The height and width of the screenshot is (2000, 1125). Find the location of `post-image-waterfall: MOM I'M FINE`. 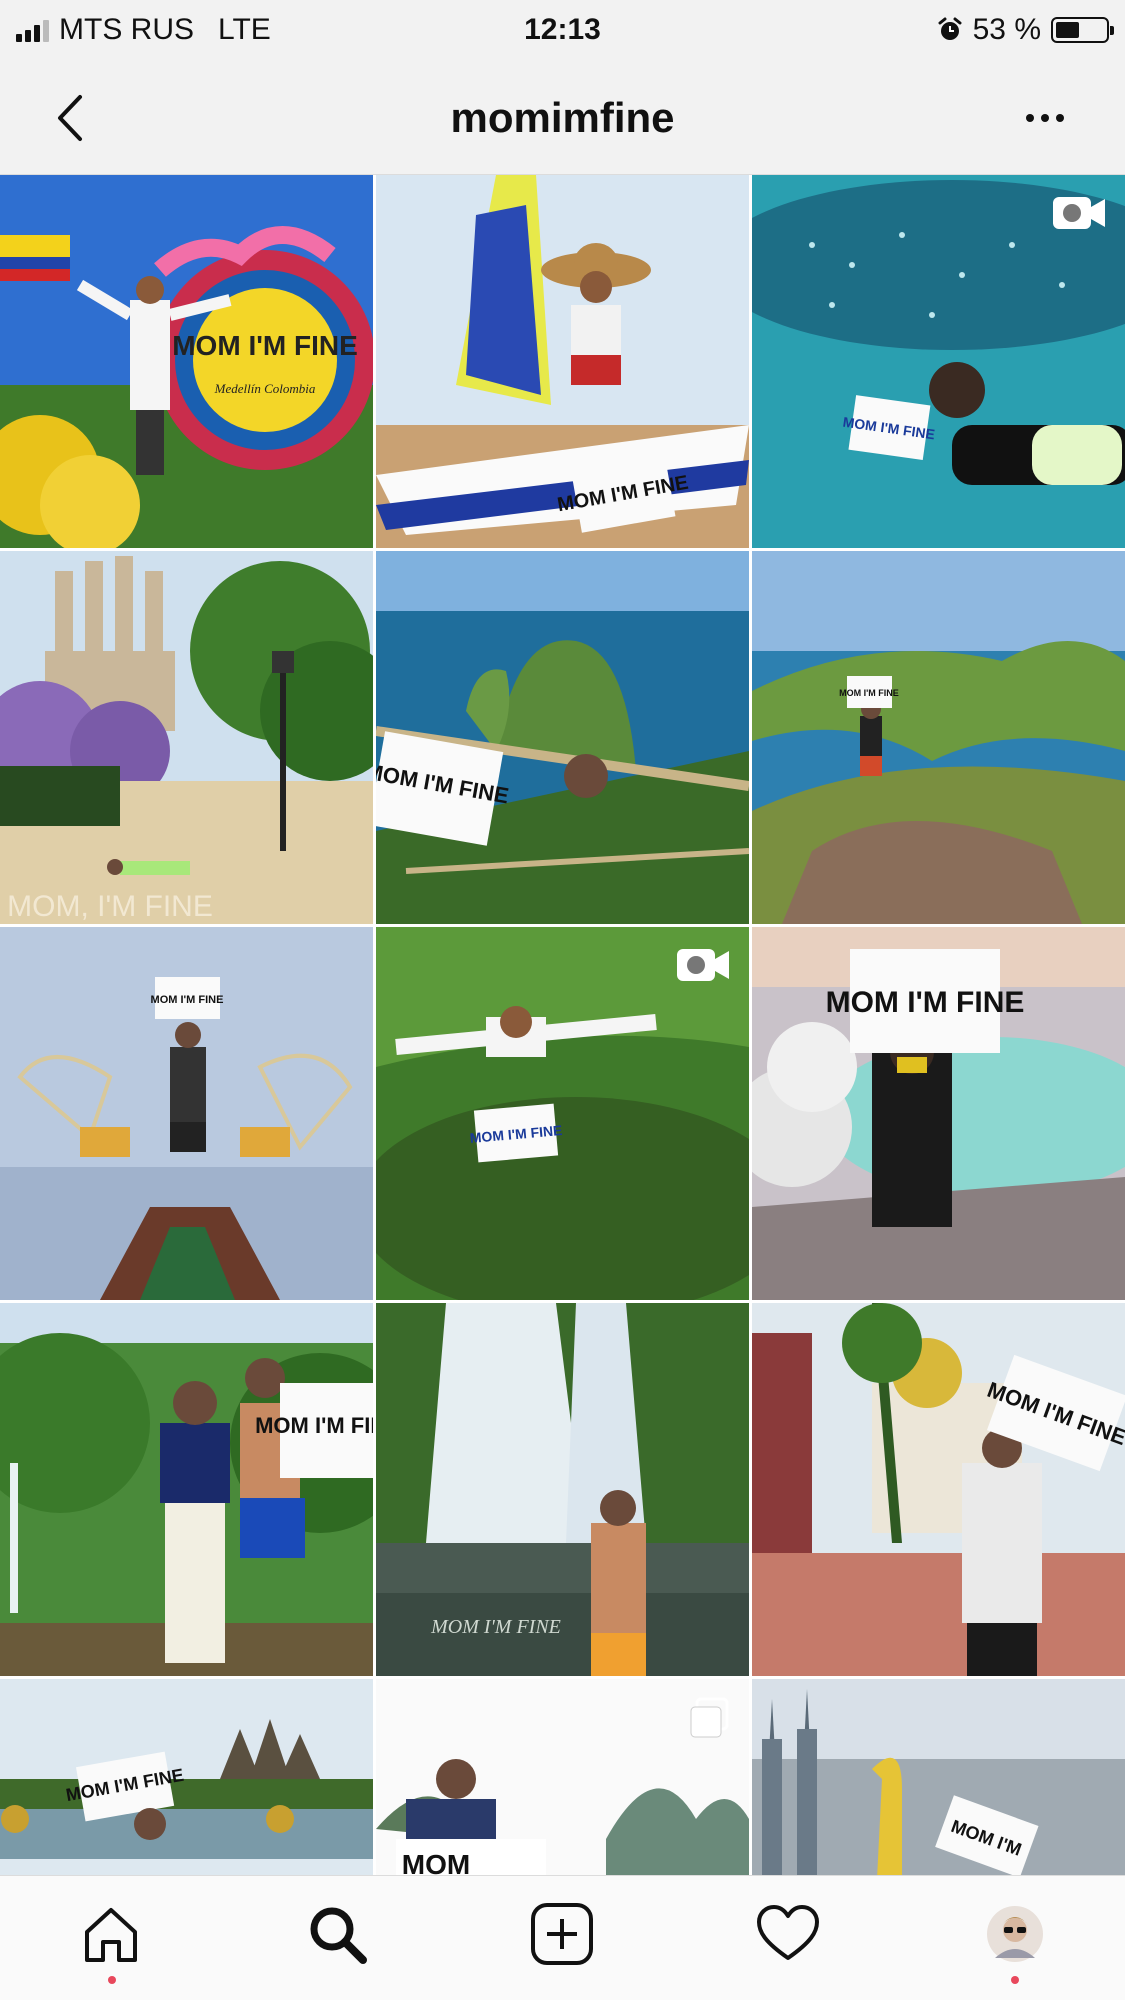

post-image-waterfall: MOM I'M FINE is located at coordinates (562, 1489).